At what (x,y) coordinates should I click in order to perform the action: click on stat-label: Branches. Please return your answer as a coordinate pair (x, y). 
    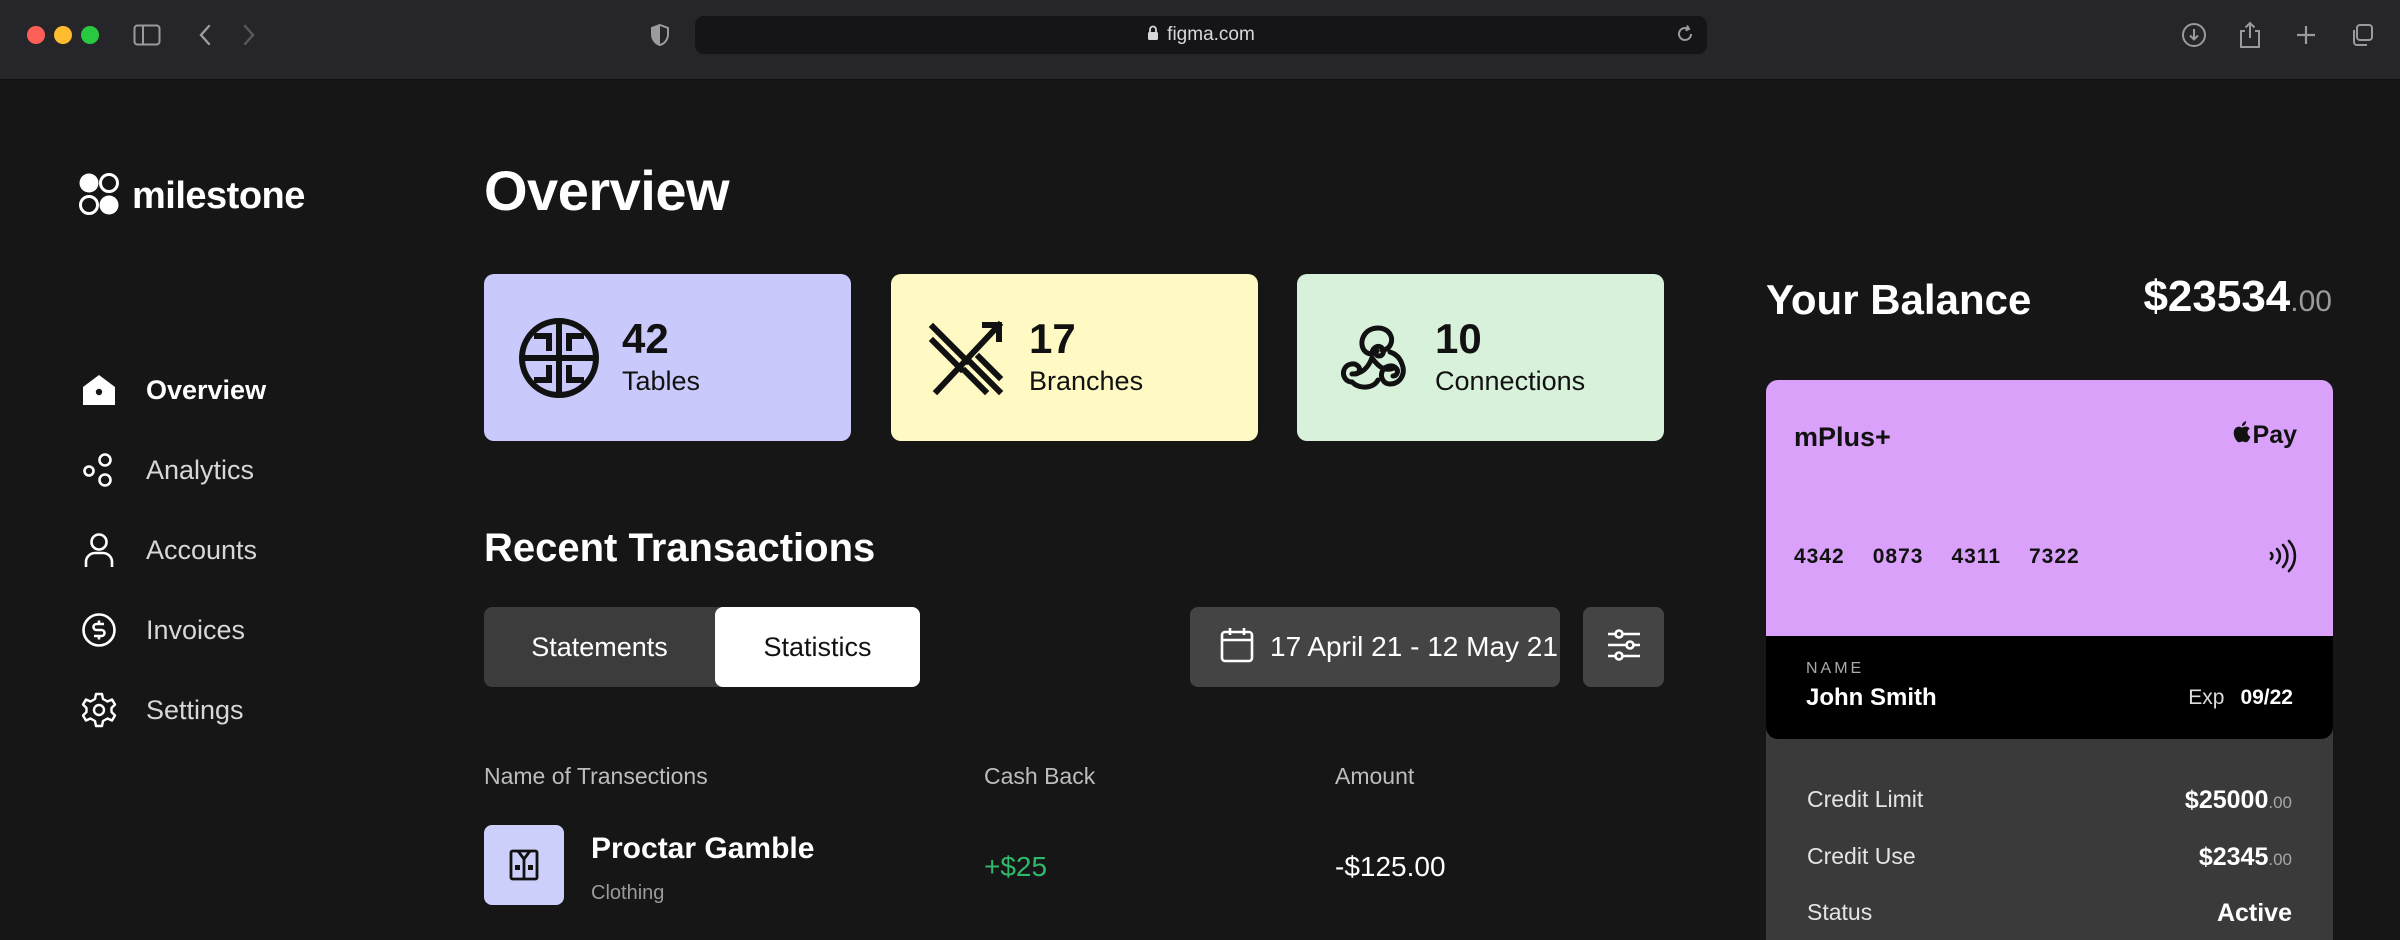
    Looking at the image, I should click on (1086, 380).